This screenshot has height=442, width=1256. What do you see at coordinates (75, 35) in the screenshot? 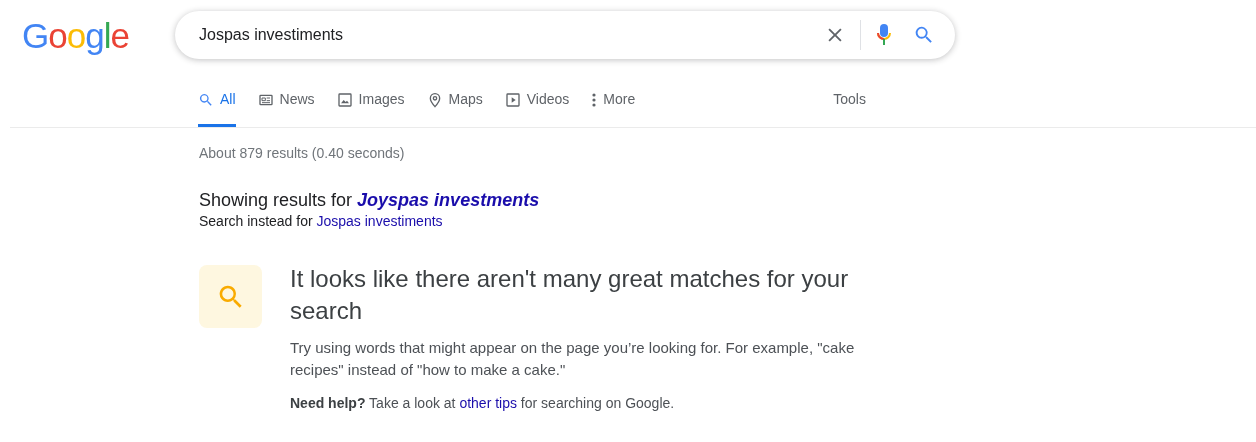
I see `google-logo: Google` at bounding box center [75, 35].